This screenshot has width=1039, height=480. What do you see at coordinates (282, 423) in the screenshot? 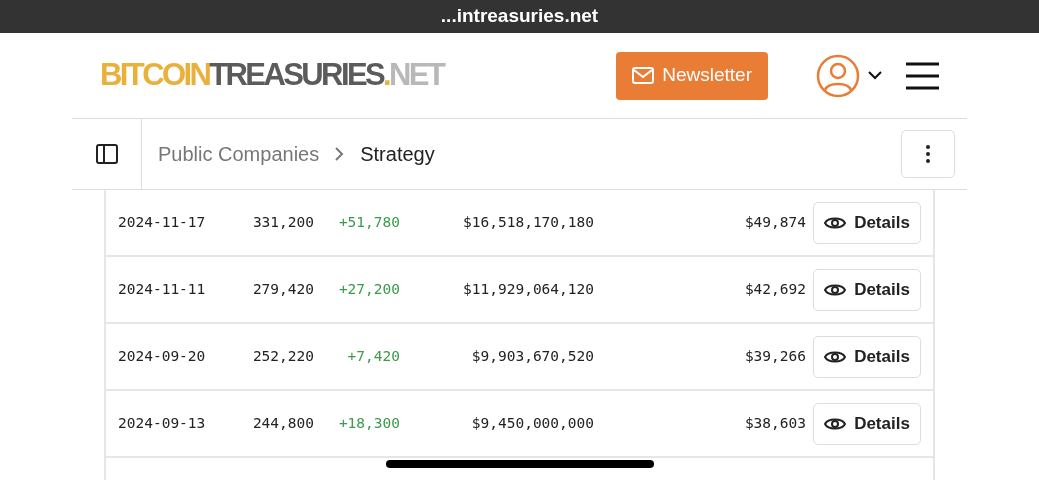
I see `table-cell-text: 244,800` at bounding box center [282, 423].